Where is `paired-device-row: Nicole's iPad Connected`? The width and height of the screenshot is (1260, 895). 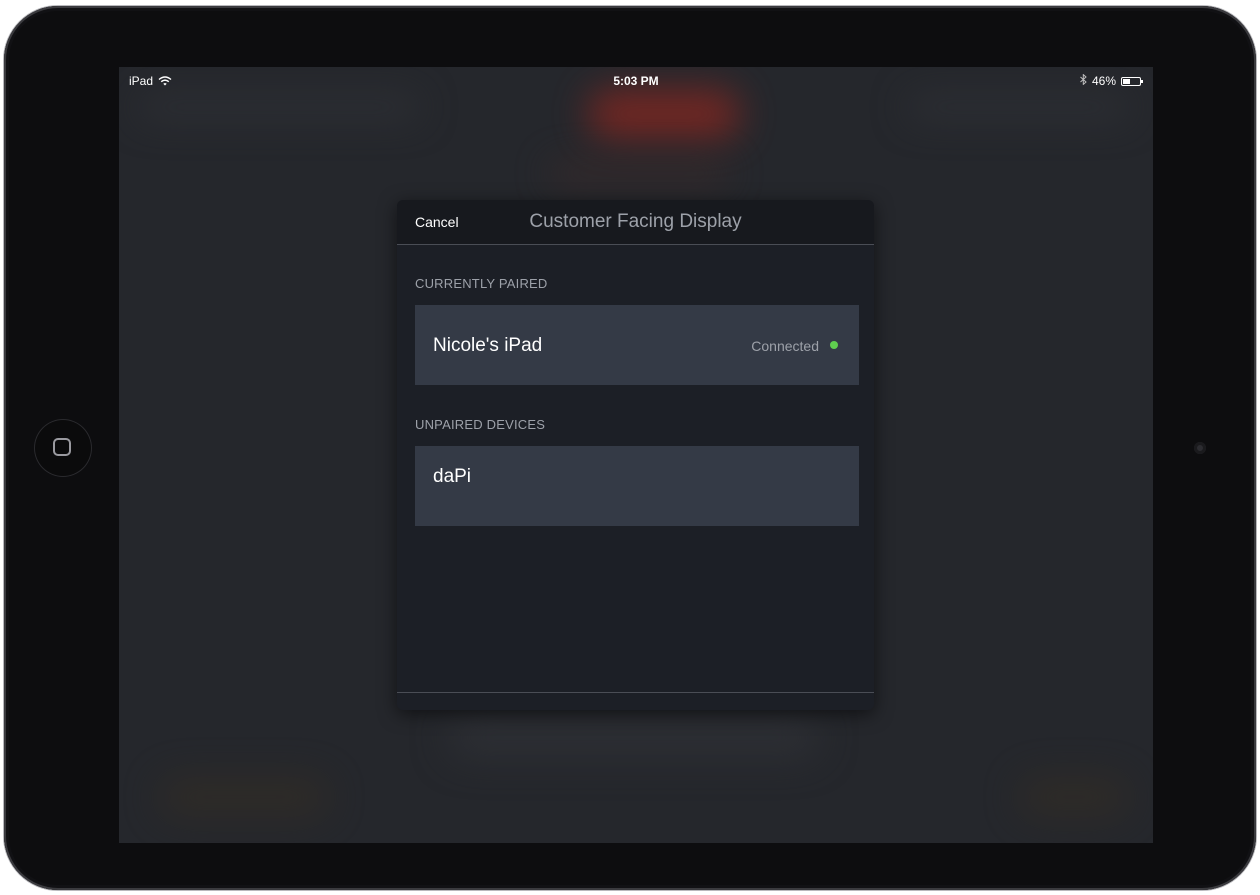 paired-device-row: Nicole's iPad Connected is located at coordinates (637, 345).